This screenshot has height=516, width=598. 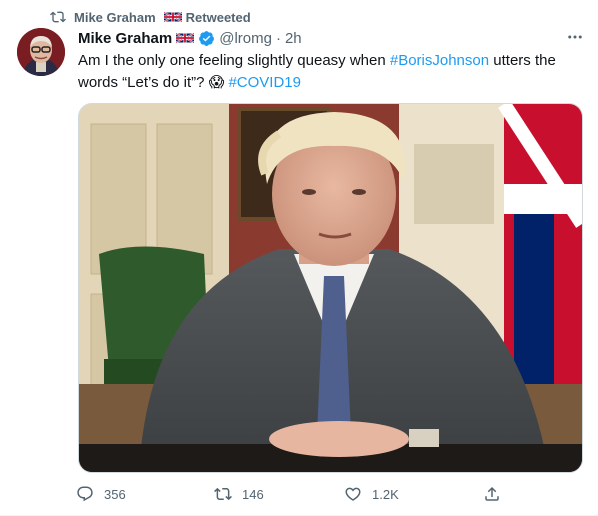 I want to click on avatar, so click(x=41, y=52).